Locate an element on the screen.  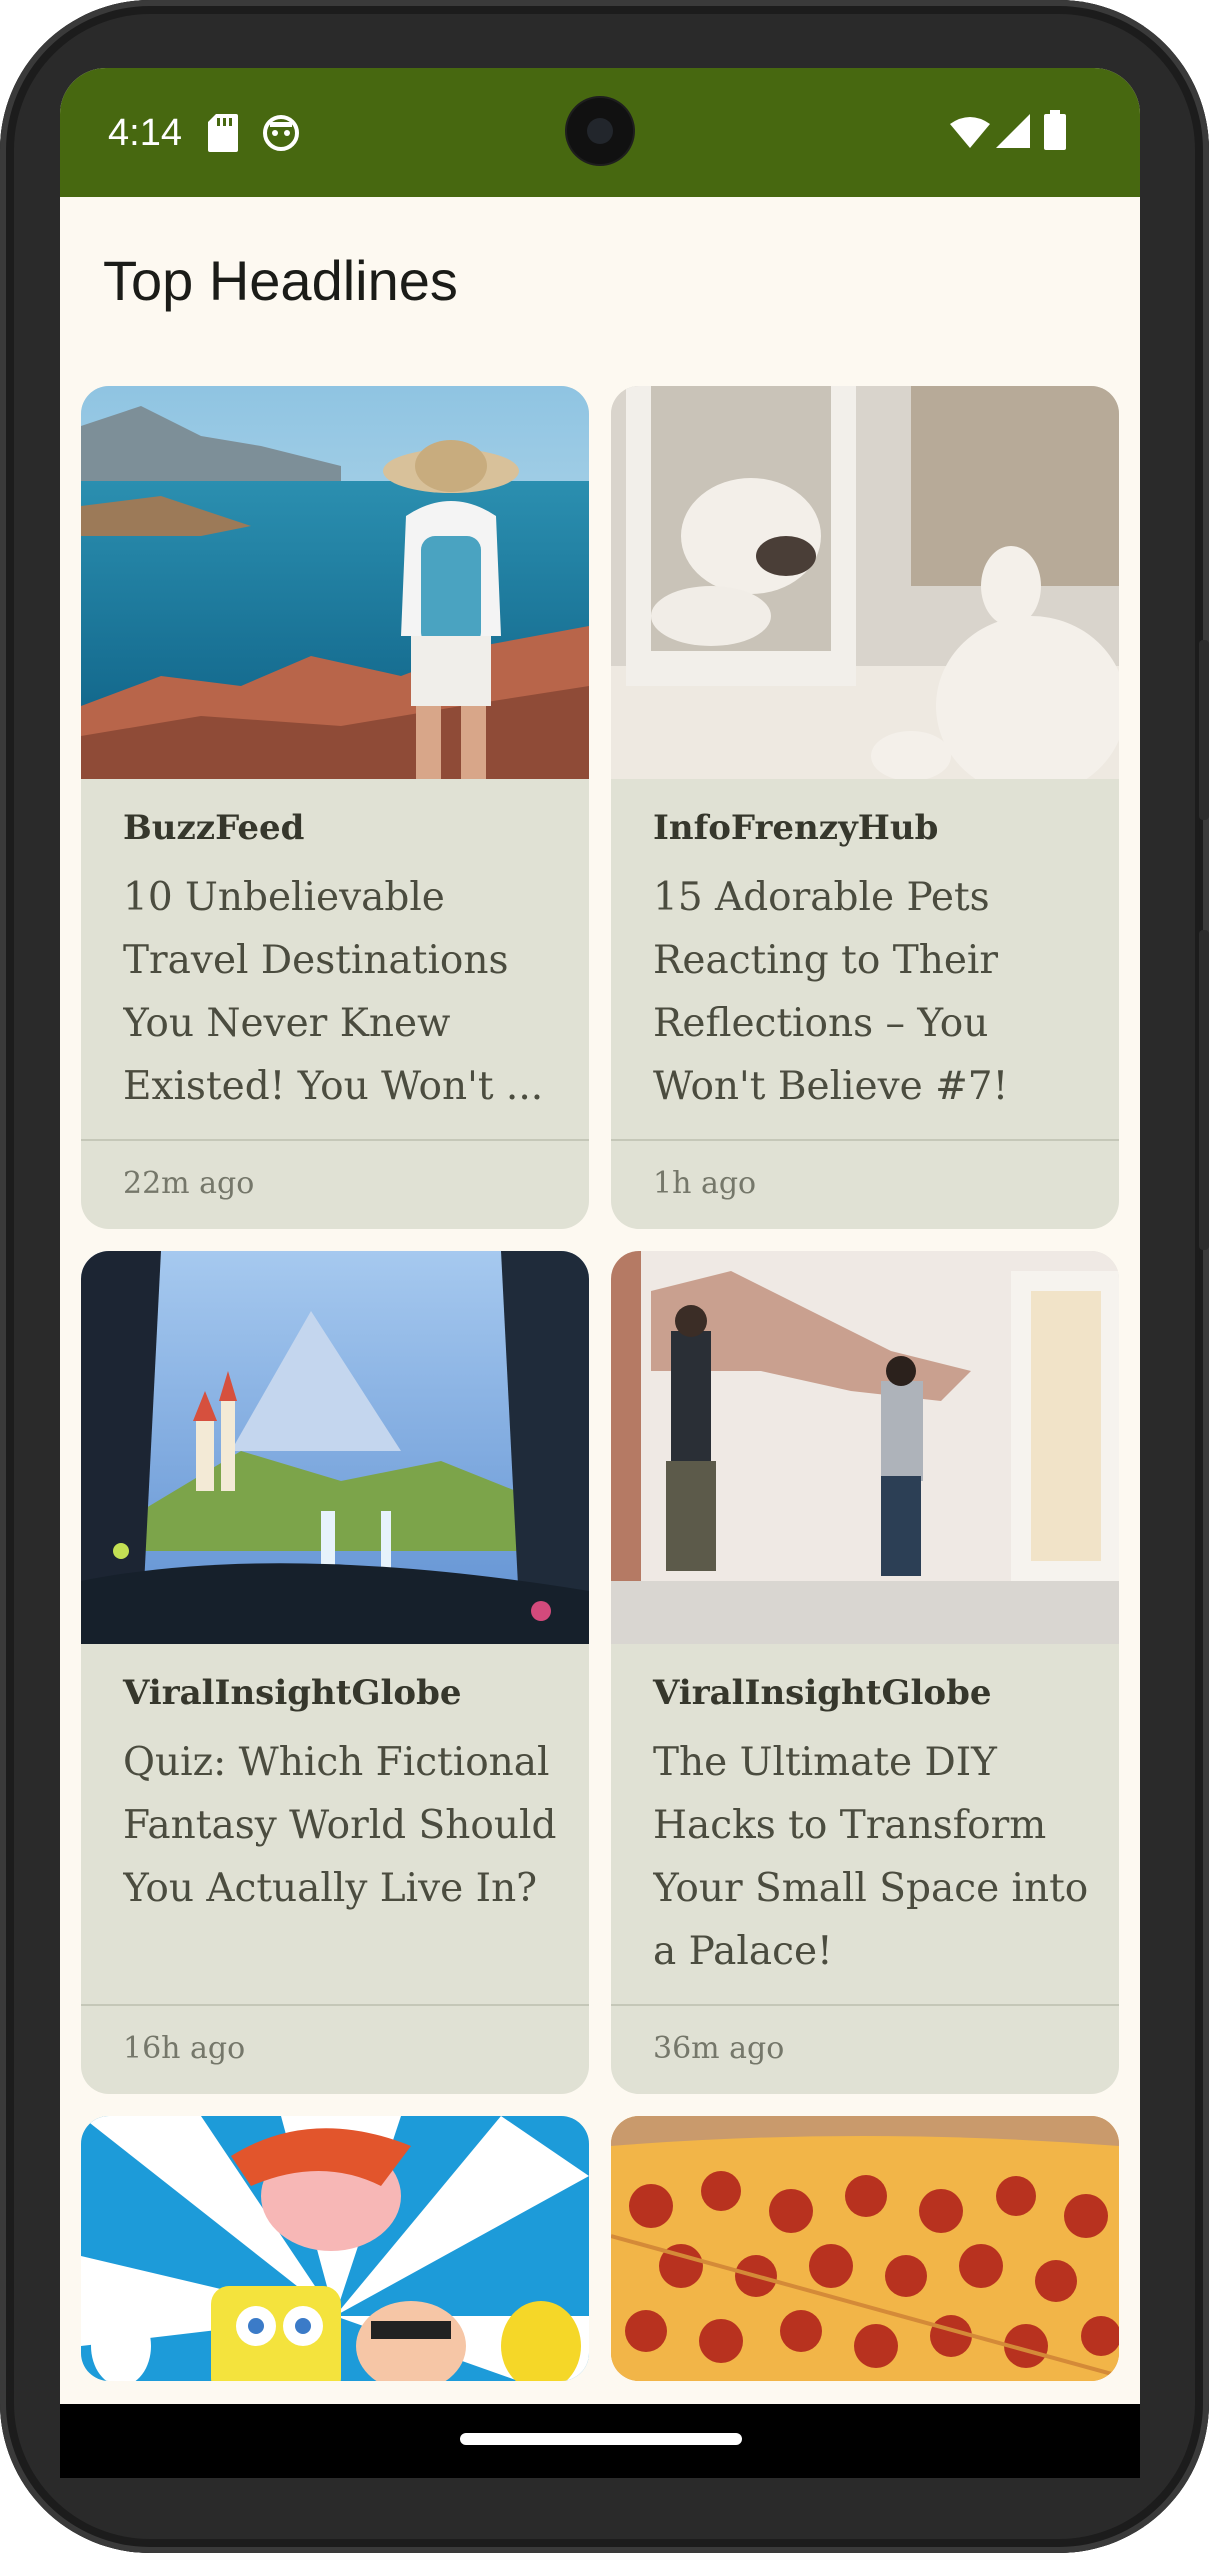
sd-card-icon is located at coordinates (223, 133).